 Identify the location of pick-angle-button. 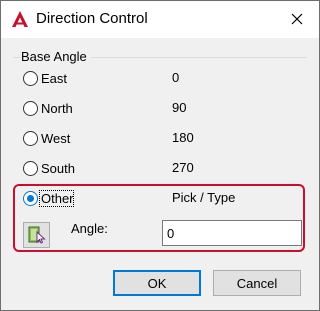
(36, 235).